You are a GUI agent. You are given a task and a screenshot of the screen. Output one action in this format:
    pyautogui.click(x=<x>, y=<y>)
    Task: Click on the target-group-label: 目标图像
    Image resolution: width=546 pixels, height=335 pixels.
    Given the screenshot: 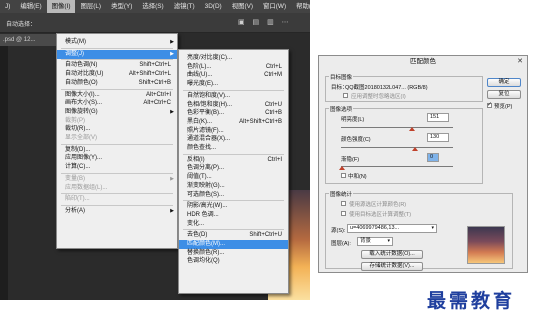 What is the action you would take?
    pyautogui.click(x=341, y=77)
    